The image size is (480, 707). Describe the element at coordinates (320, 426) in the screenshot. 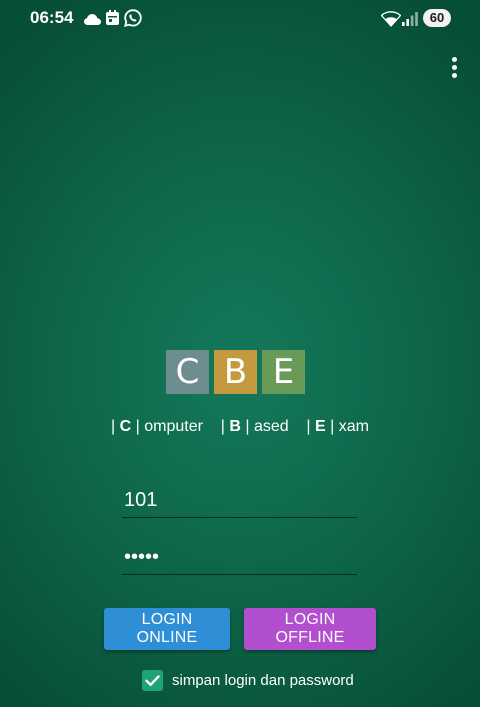

I see `tagline-e-letter: E` at that location.